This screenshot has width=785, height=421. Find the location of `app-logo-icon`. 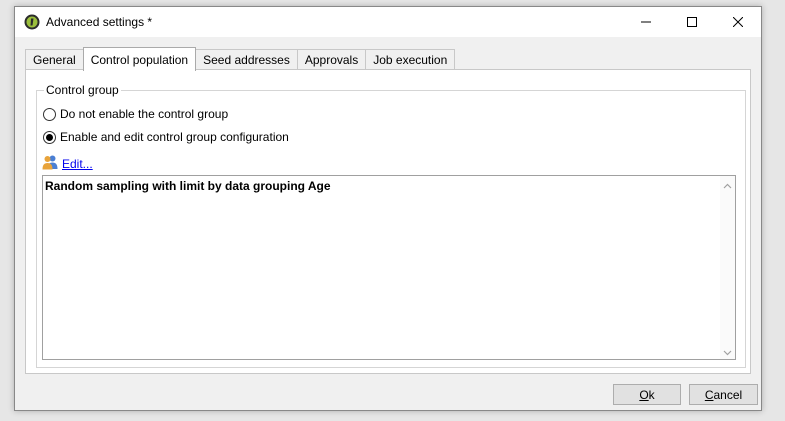

app-logo-icon is located at coordinates (32, 22).